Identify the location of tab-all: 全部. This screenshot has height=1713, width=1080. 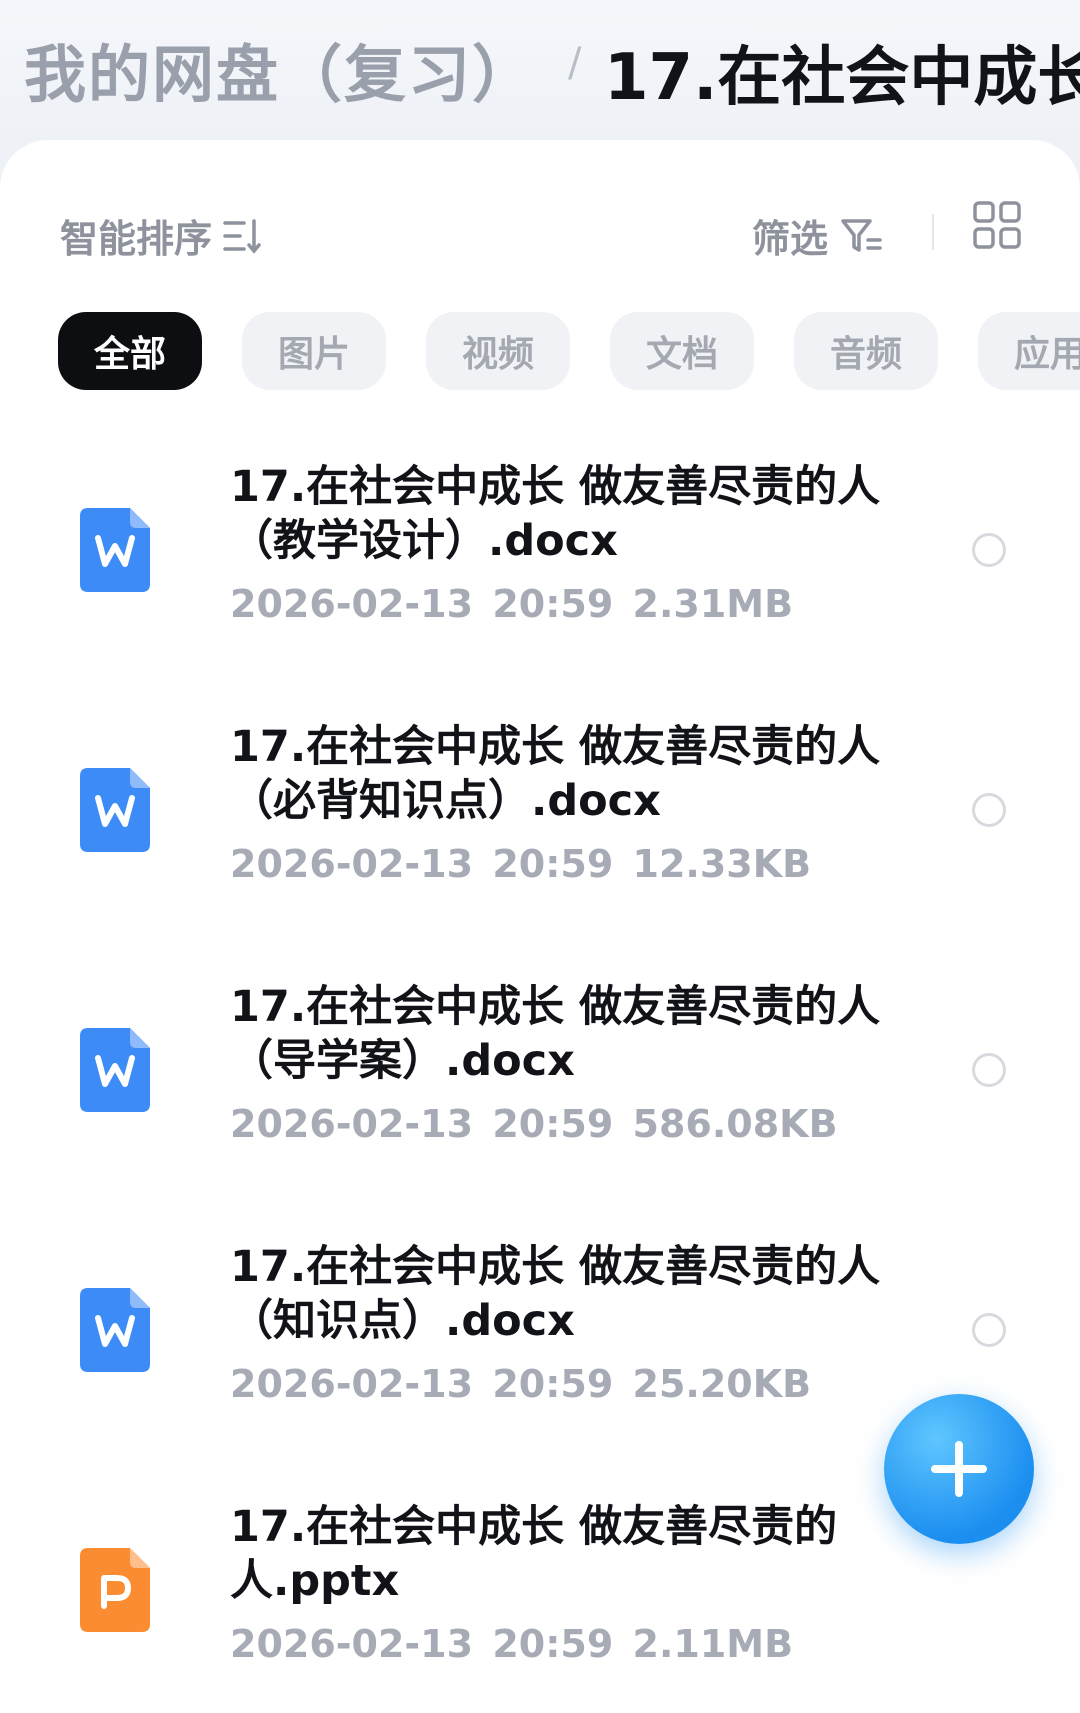
(130, 351).